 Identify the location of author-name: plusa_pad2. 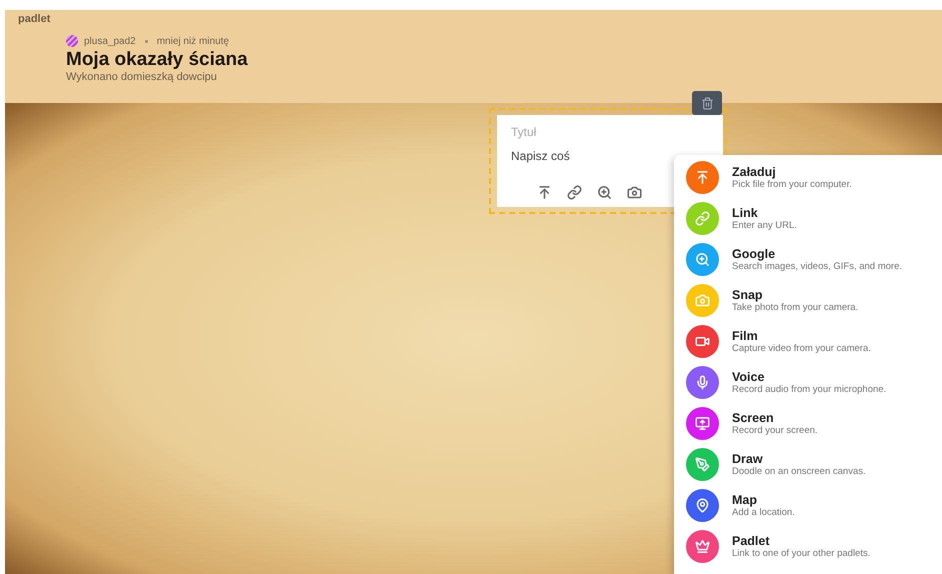
(110, 41).